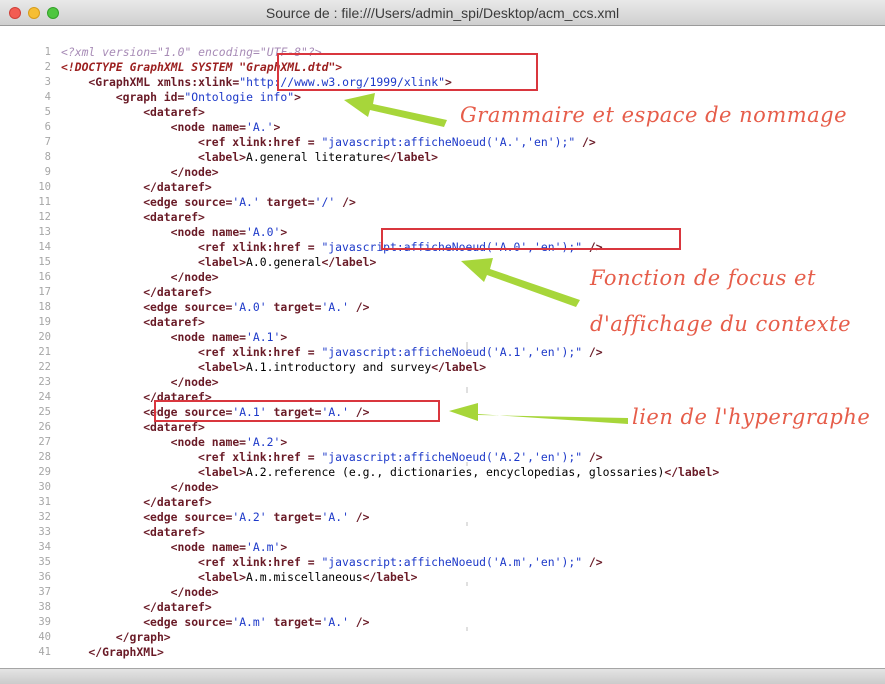 This screenshot has width=885, height=684. Describe the element at coordinates (304, 577) in the screenshot. I see `code-token-txt: A.m.miscellaneous` at that location.